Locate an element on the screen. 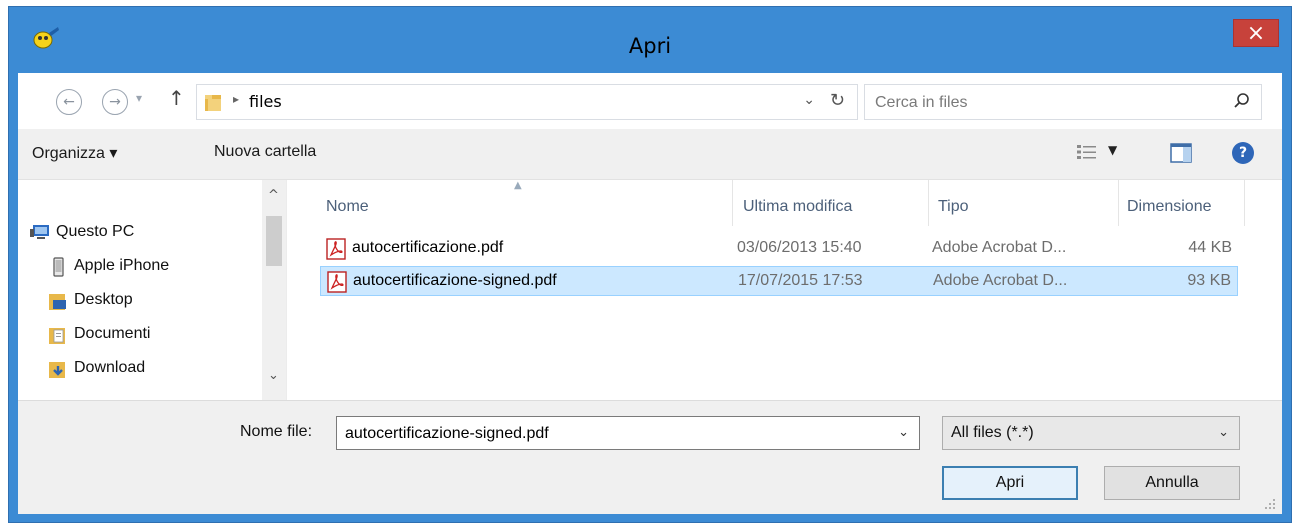 Image resolution: width=1300 pixels, height=531 pixels. address-dropdown-icon: ⌄ is located at coordinates (809, 100).